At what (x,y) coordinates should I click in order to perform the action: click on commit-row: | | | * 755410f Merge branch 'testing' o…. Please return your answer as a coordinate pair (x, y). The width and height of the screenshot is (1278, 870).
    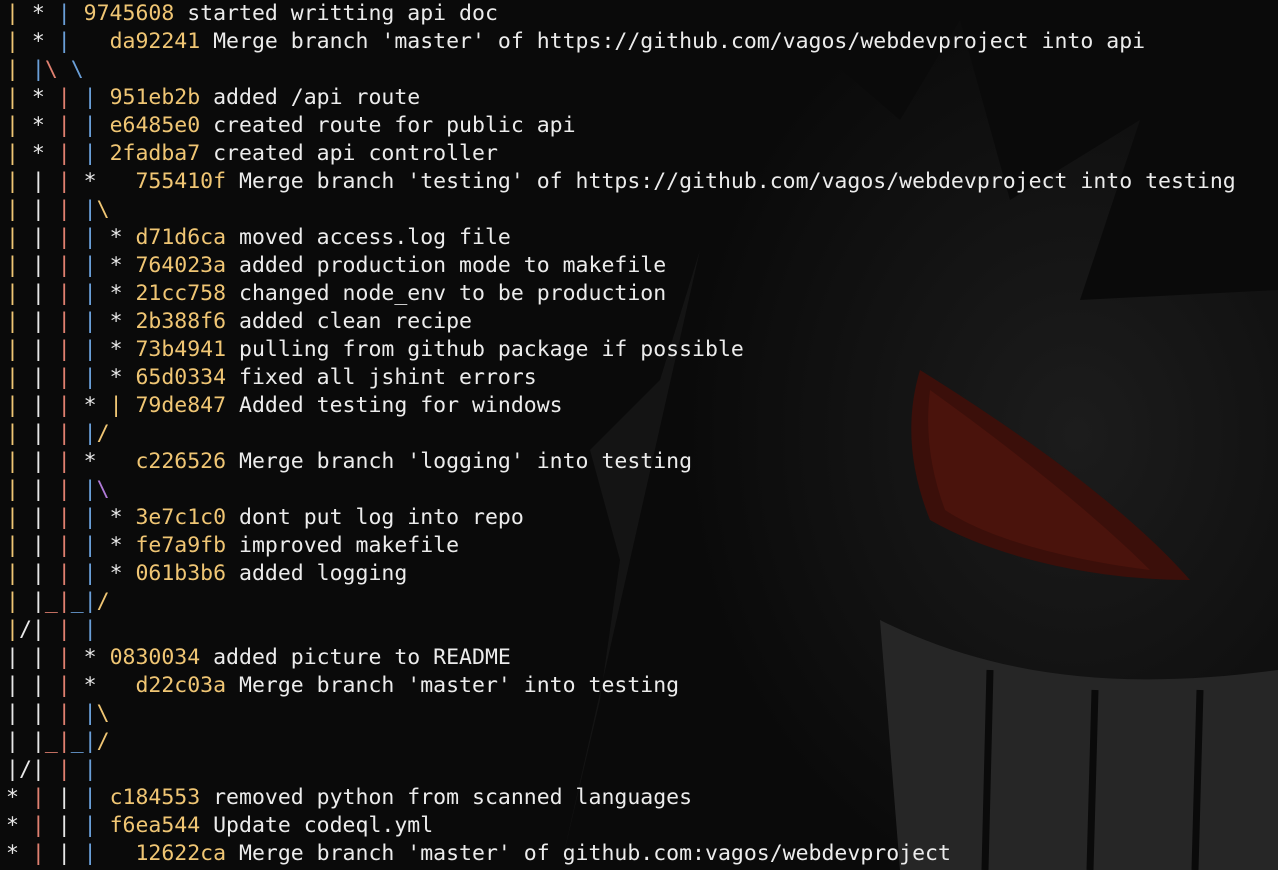
    Looking at the image, I should click on (621, 182).